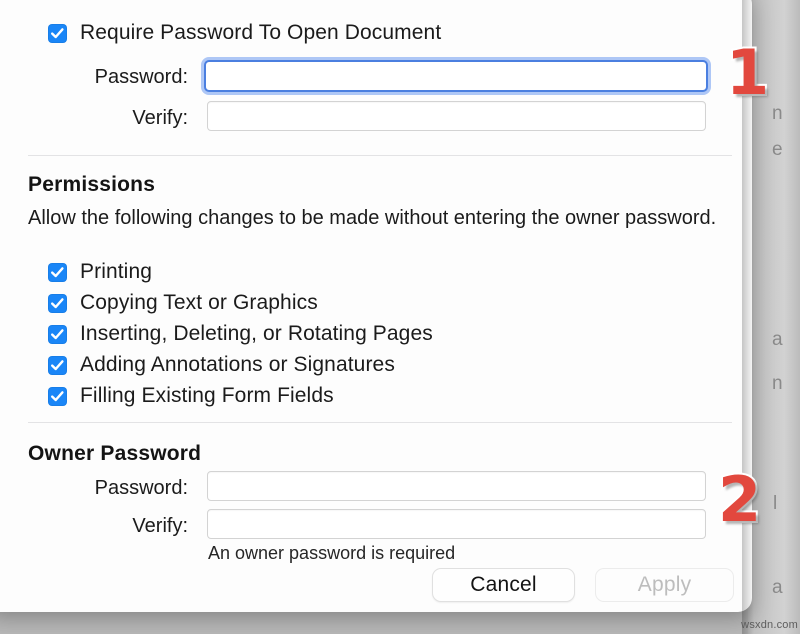  I want to click on open-password-label: Password:, so click(141, 77).